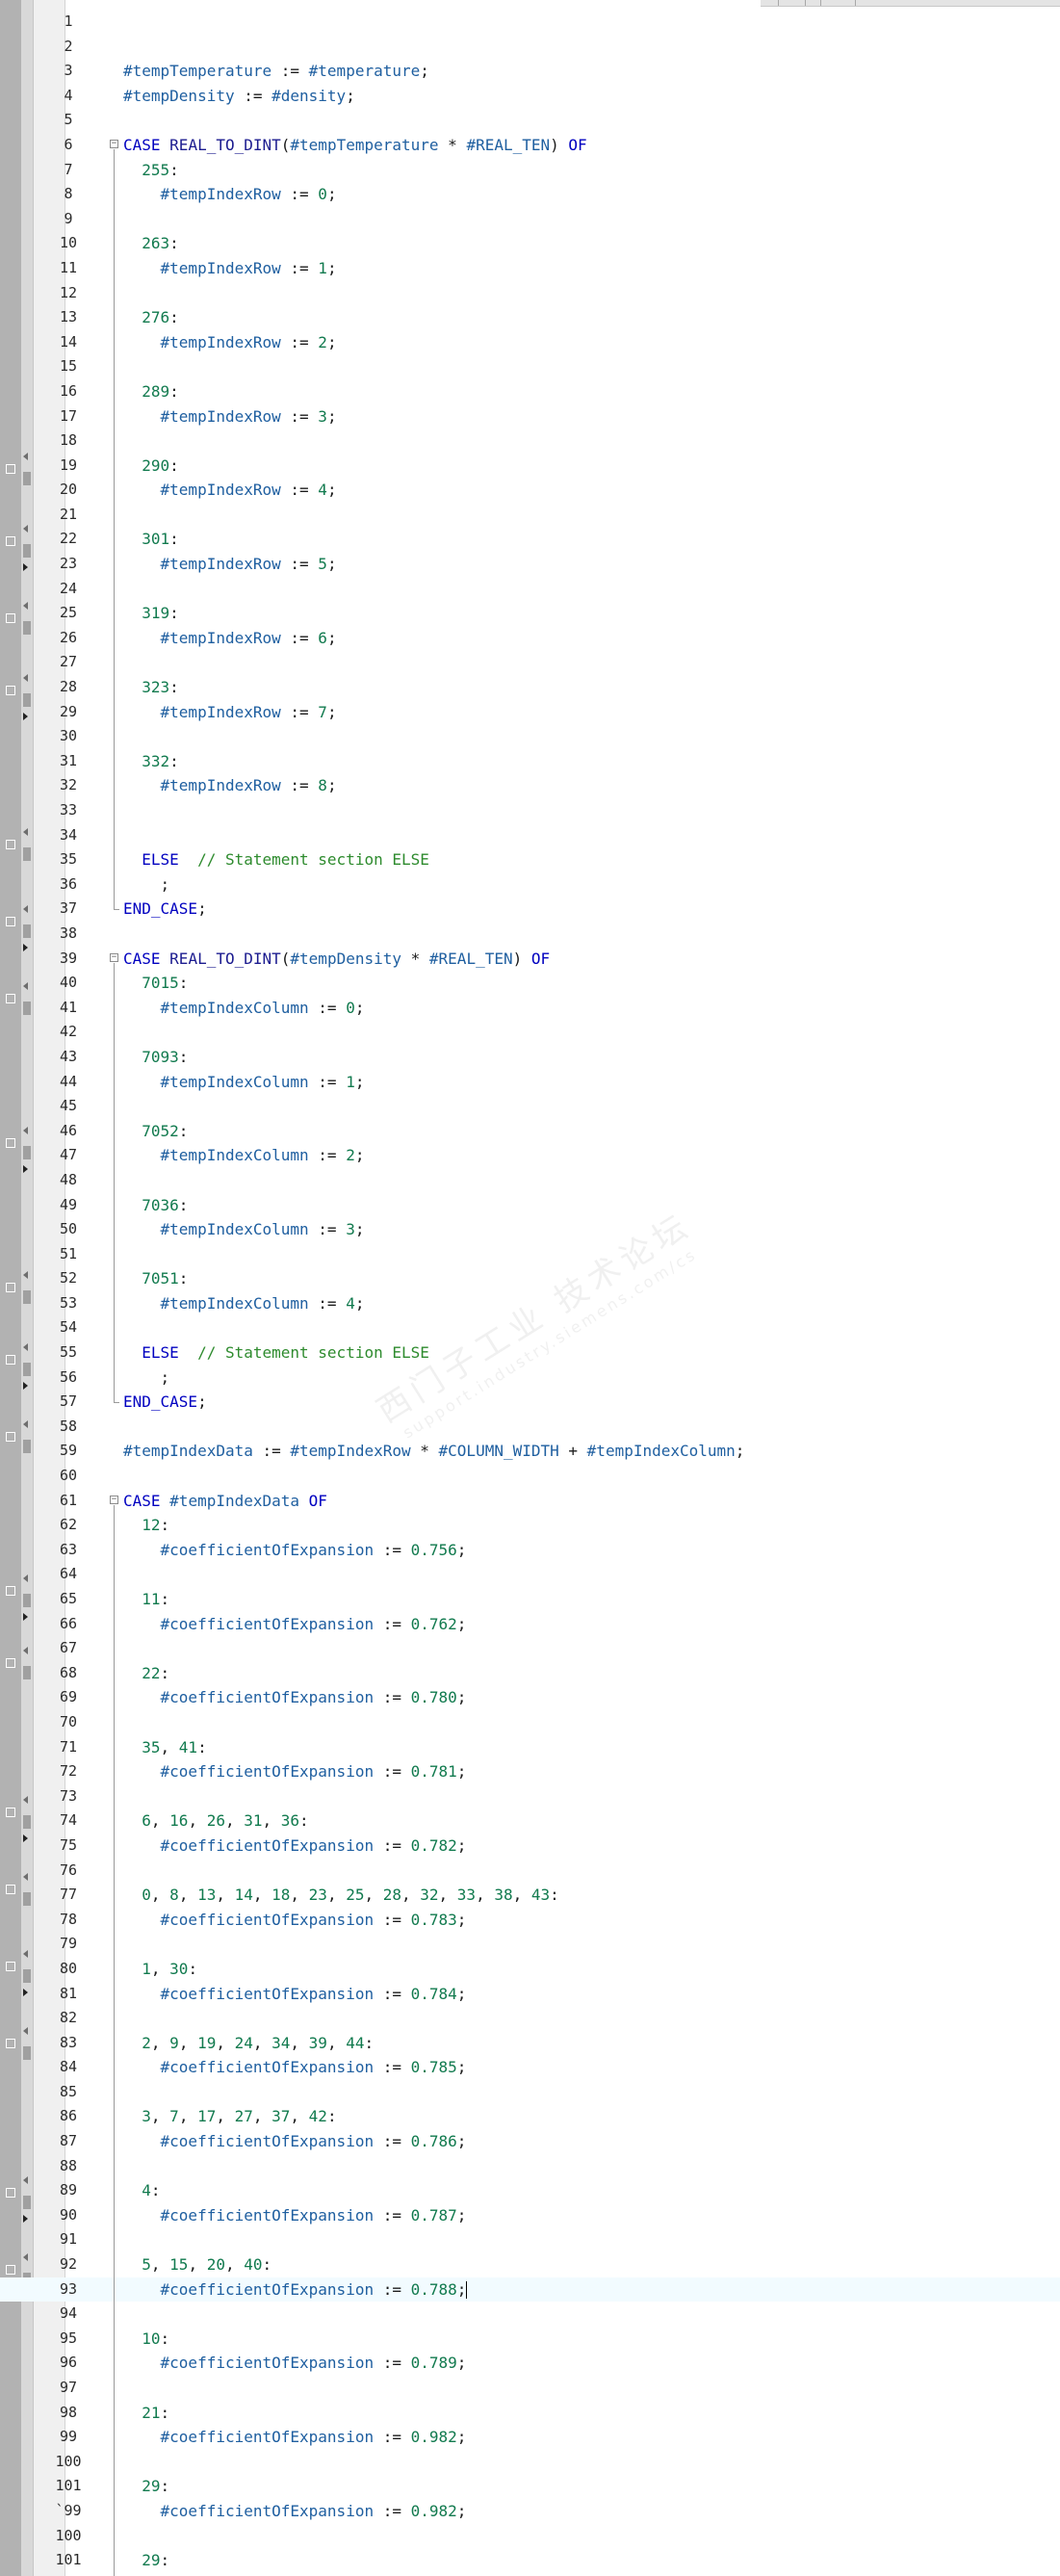 This screenshot has width=1060, height=2576. What do you see at coordinates (530, 1501) in the screenshot?
I see `code-line: 61 − CASE #tempIndexData OF` at bounding box center [530, 1501].